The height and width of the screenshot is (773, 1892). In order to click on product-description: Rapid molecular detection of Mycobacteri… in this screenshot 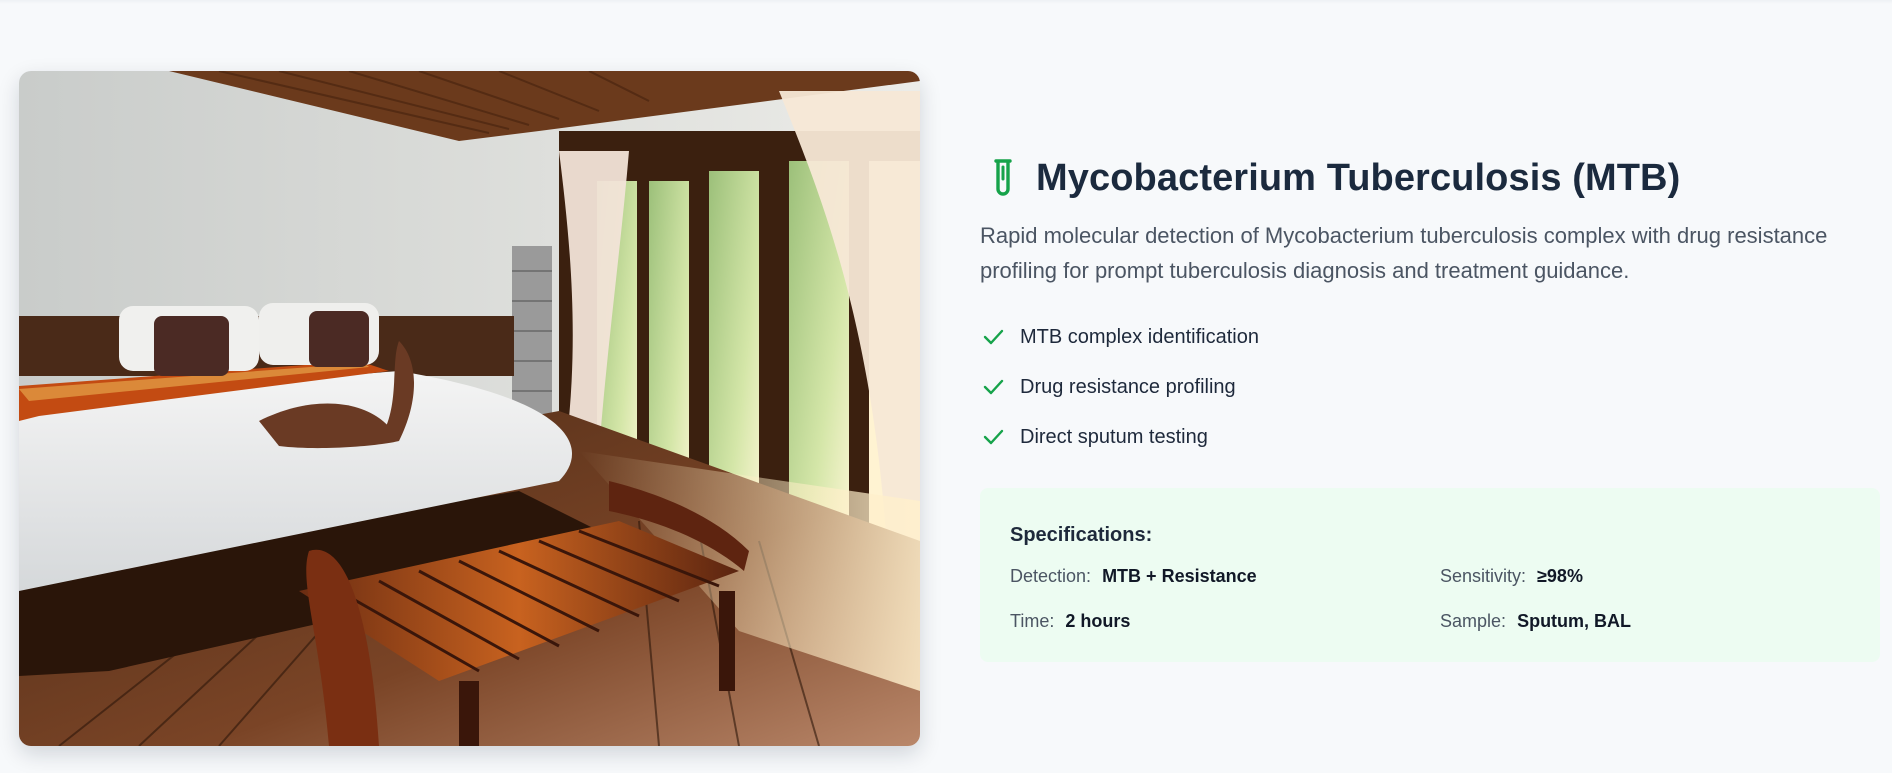, I will do `click(1404, 253)`.